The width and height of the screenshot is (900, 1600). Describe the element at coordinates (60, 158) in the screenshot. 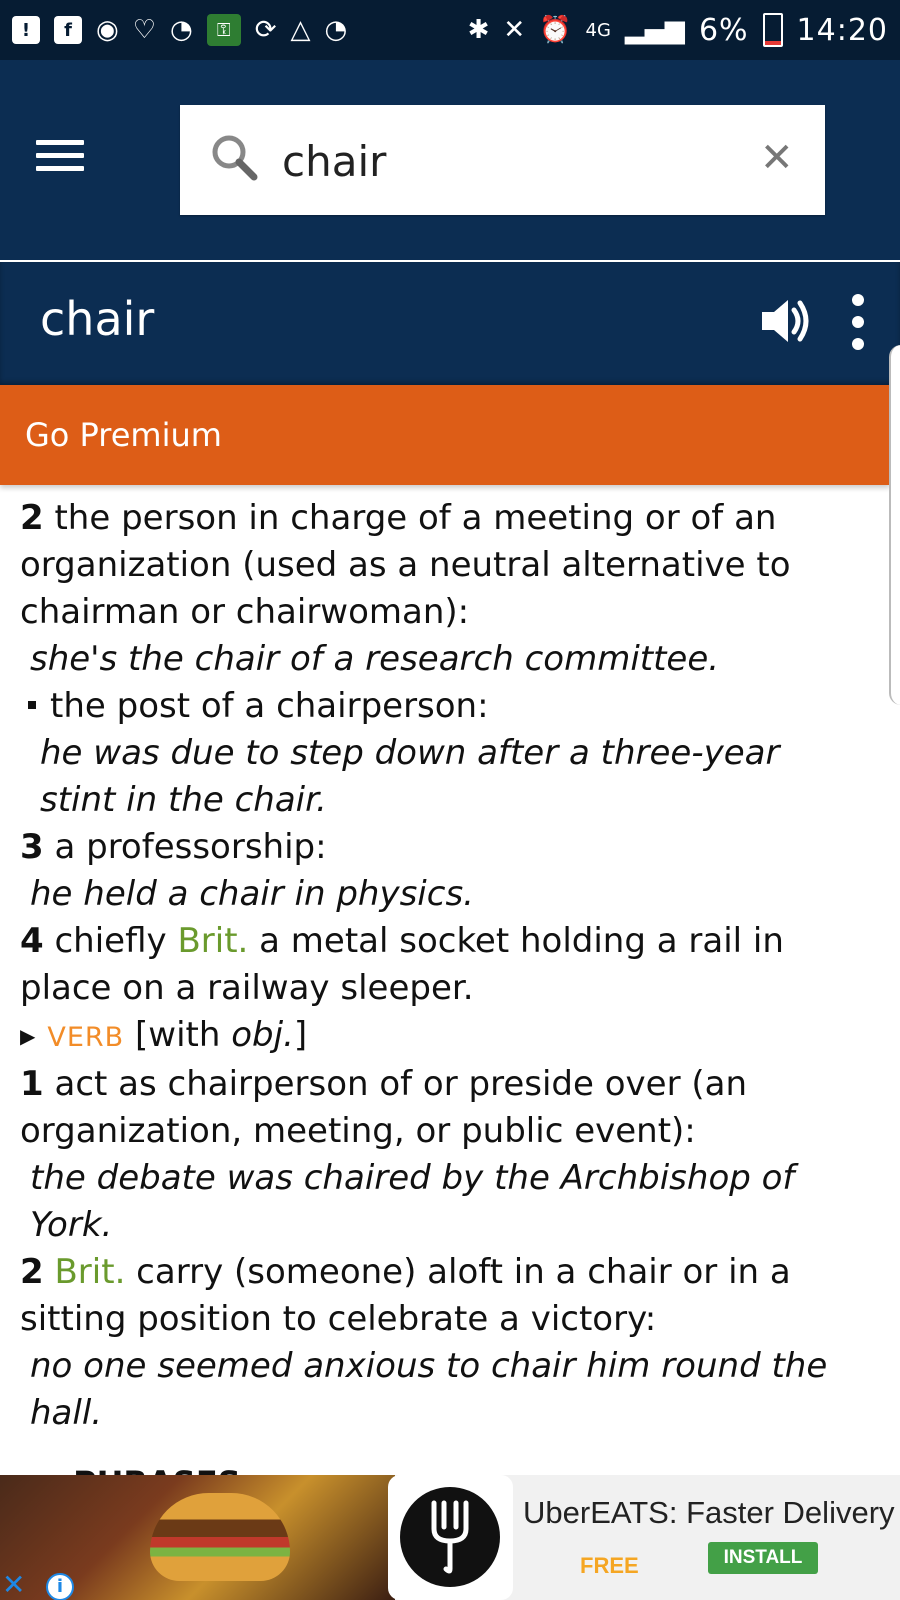

I see `menu-icon` at that location.